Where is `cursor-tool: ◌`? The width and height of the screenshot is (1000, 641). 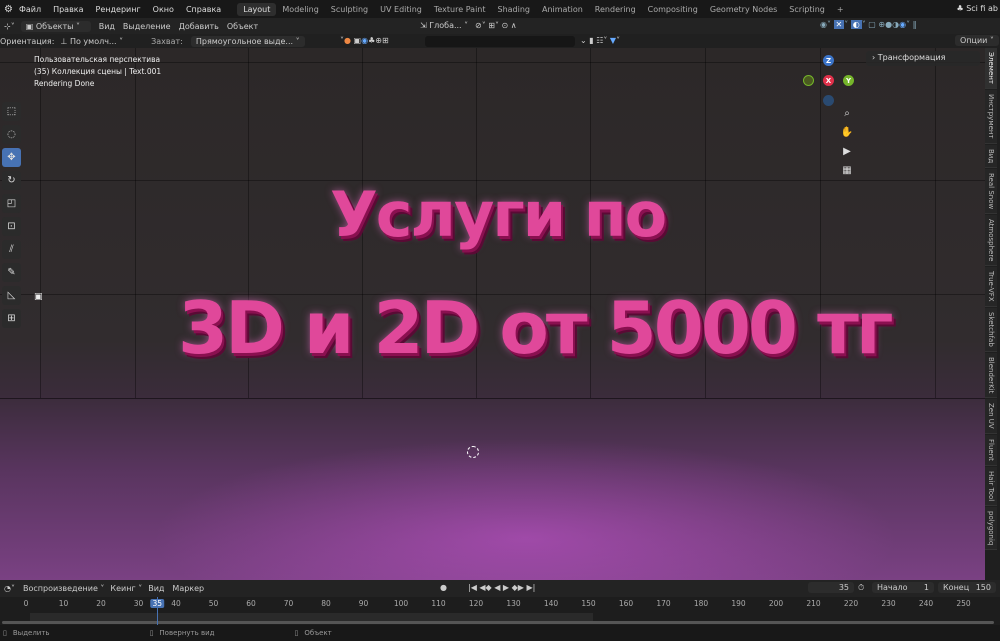
cursor-tool: ◌ is located at coordinates (11, 134).